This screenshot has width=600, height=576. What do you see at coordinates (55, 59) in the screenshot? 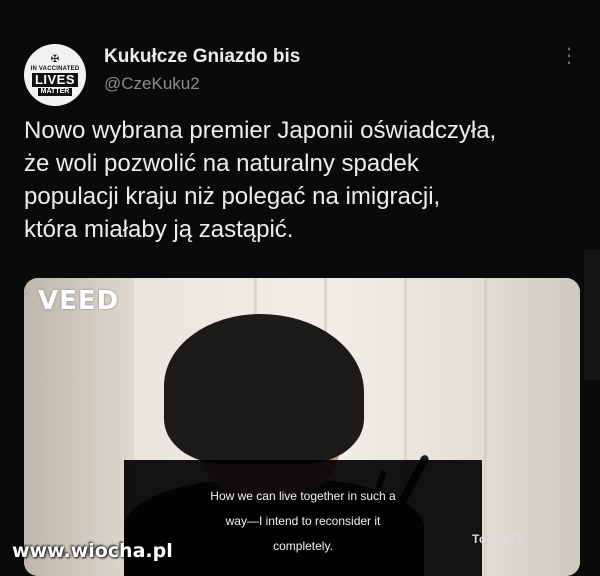
I see `syringe-icon: ✠` at bounding box center [55, 59].